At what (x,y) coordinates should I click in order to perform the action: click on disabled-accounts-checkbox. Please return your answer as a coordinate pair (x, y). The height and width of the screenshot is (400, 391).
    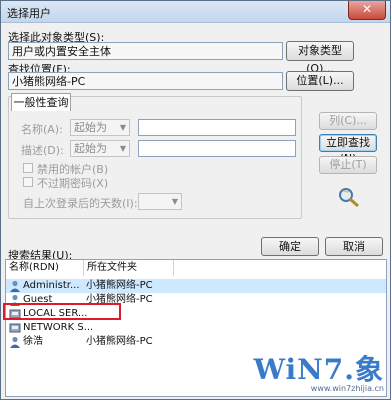
    Looking at the image, I should click on (28, 168).